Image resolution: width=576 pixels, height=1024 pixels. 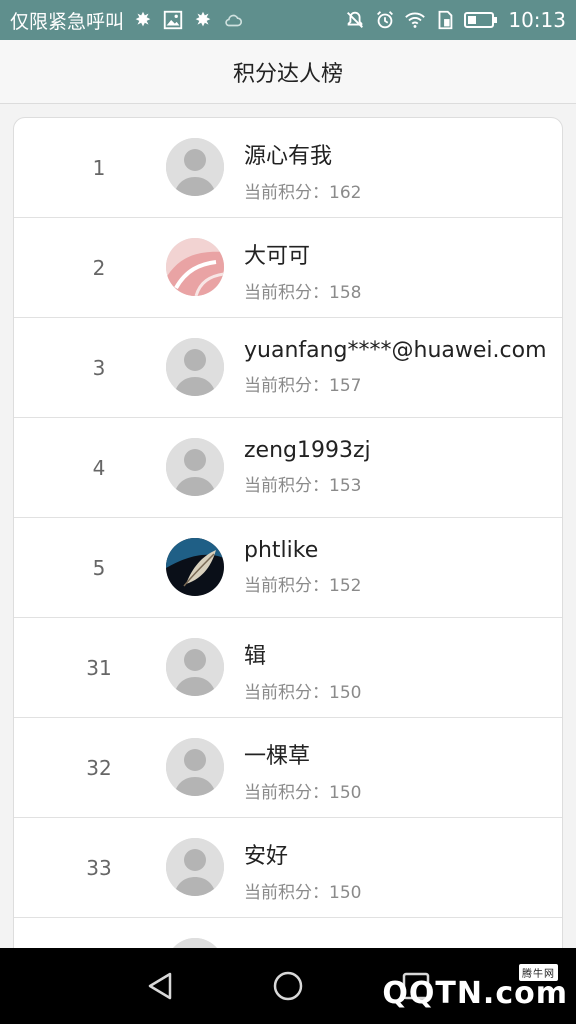 I want to click on user-name: 辑, so click(x=255, y=656).